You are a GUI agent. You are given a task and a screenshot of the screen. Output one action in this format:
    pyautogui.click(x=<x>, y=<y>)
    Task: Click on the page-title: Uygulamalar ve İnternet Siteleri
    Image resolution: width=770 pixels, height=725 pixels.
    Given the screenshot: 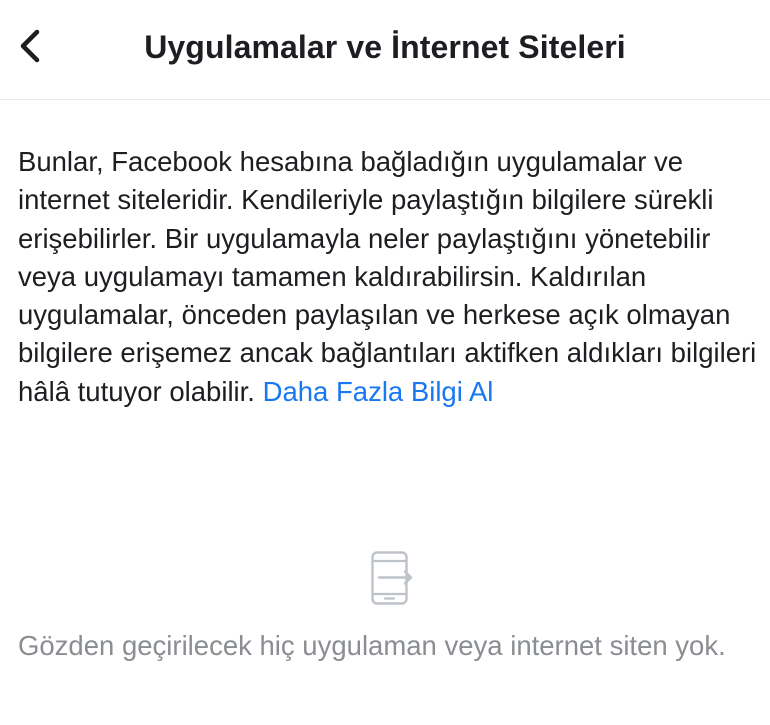 What is the action you would take?
    pyautogui.click(x=385, y=47)
    